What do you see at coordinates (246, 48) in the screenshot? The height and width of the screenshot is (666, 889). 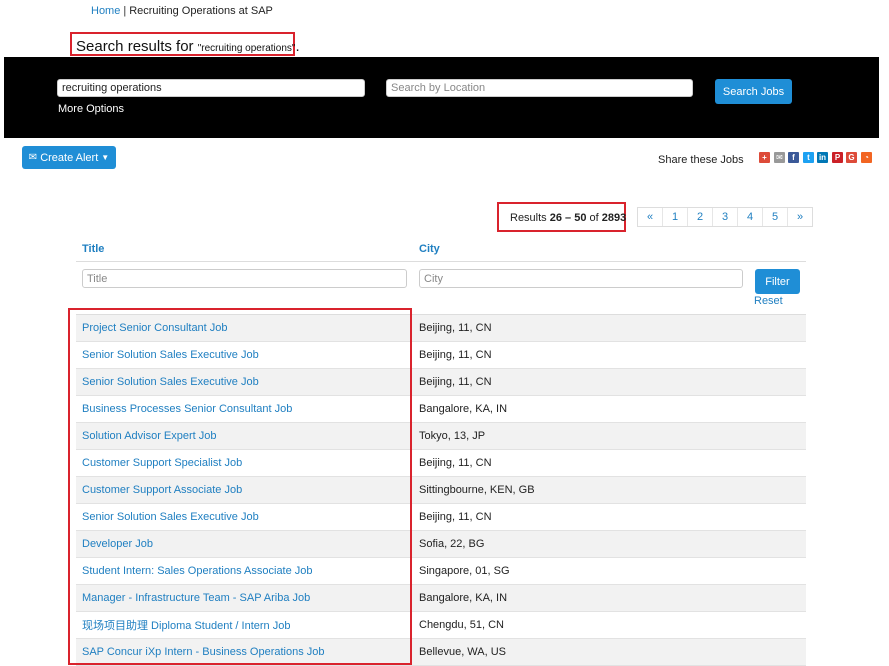 I see `page-title-query: "recruiting operations"` at bounding box center [246, 48].